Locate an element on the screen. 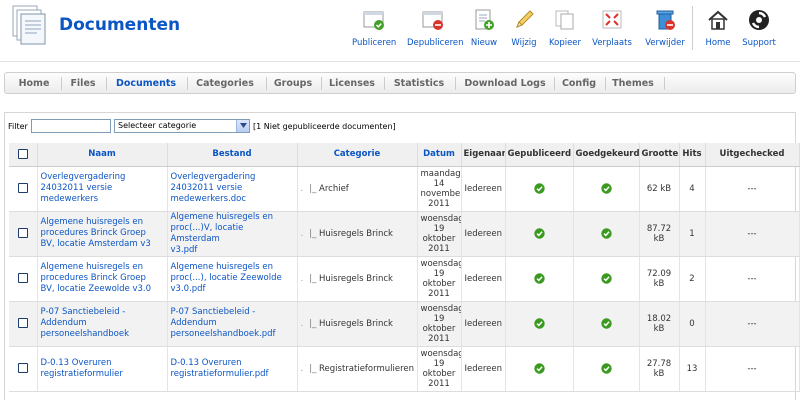 Image resolution: width=800 pixels, height=400 pixels. support-icon is located at coordinates (759, 20).